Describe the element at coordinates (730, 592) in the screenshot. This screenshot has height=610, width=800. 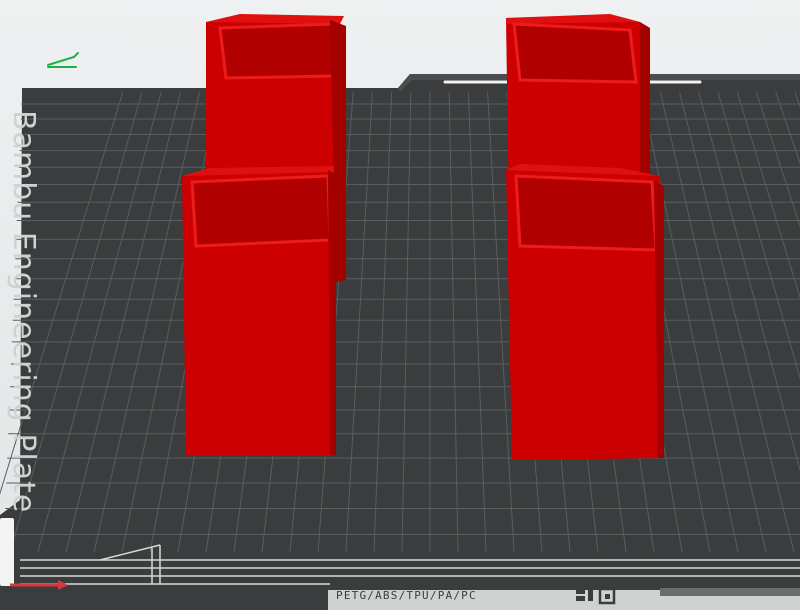
I see `material-strip-tail` at that location.